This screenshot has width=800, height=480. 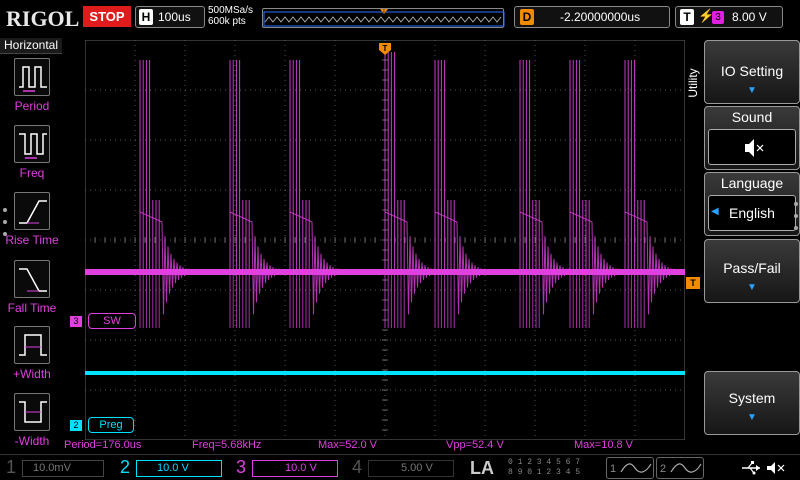 I want to click on horizontal-tag: H, so click(x=146, y=17).